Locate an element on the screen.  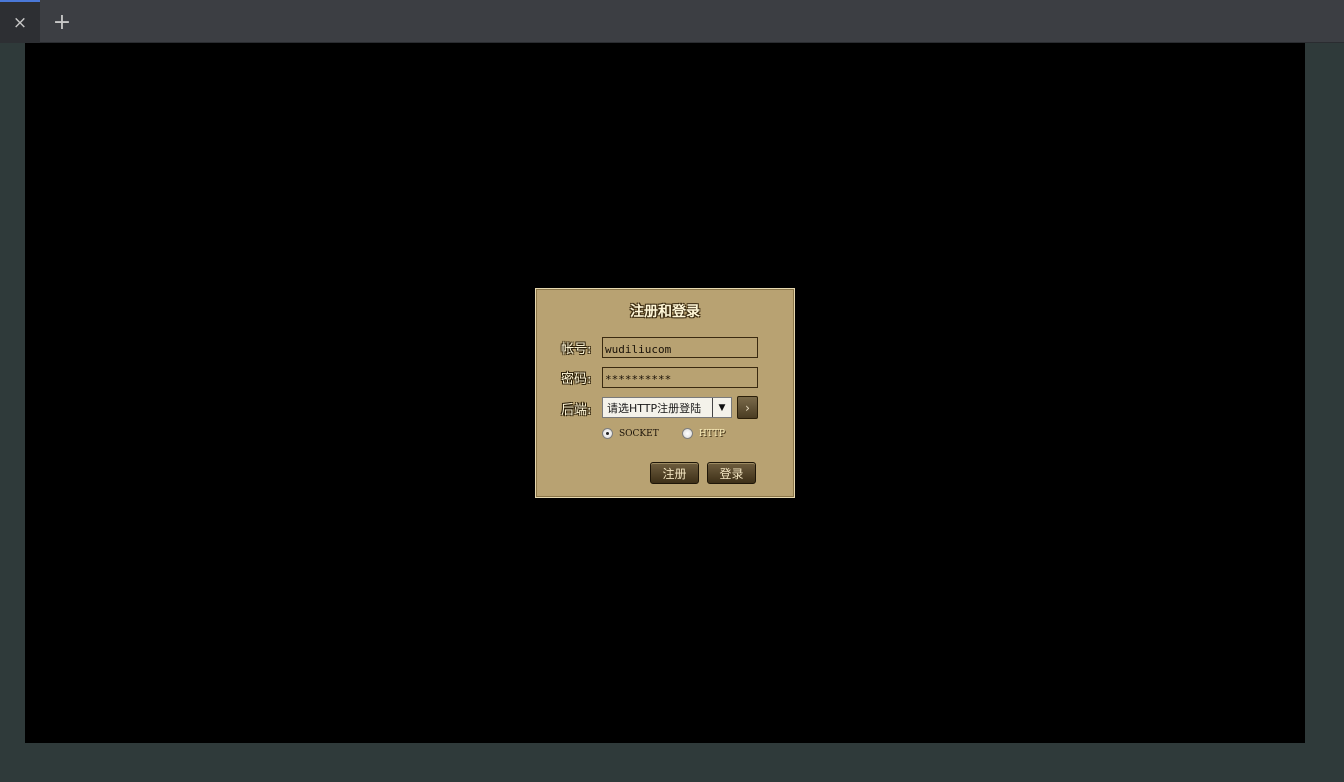
radio-socket-dot is located at coordinates (607, 433).